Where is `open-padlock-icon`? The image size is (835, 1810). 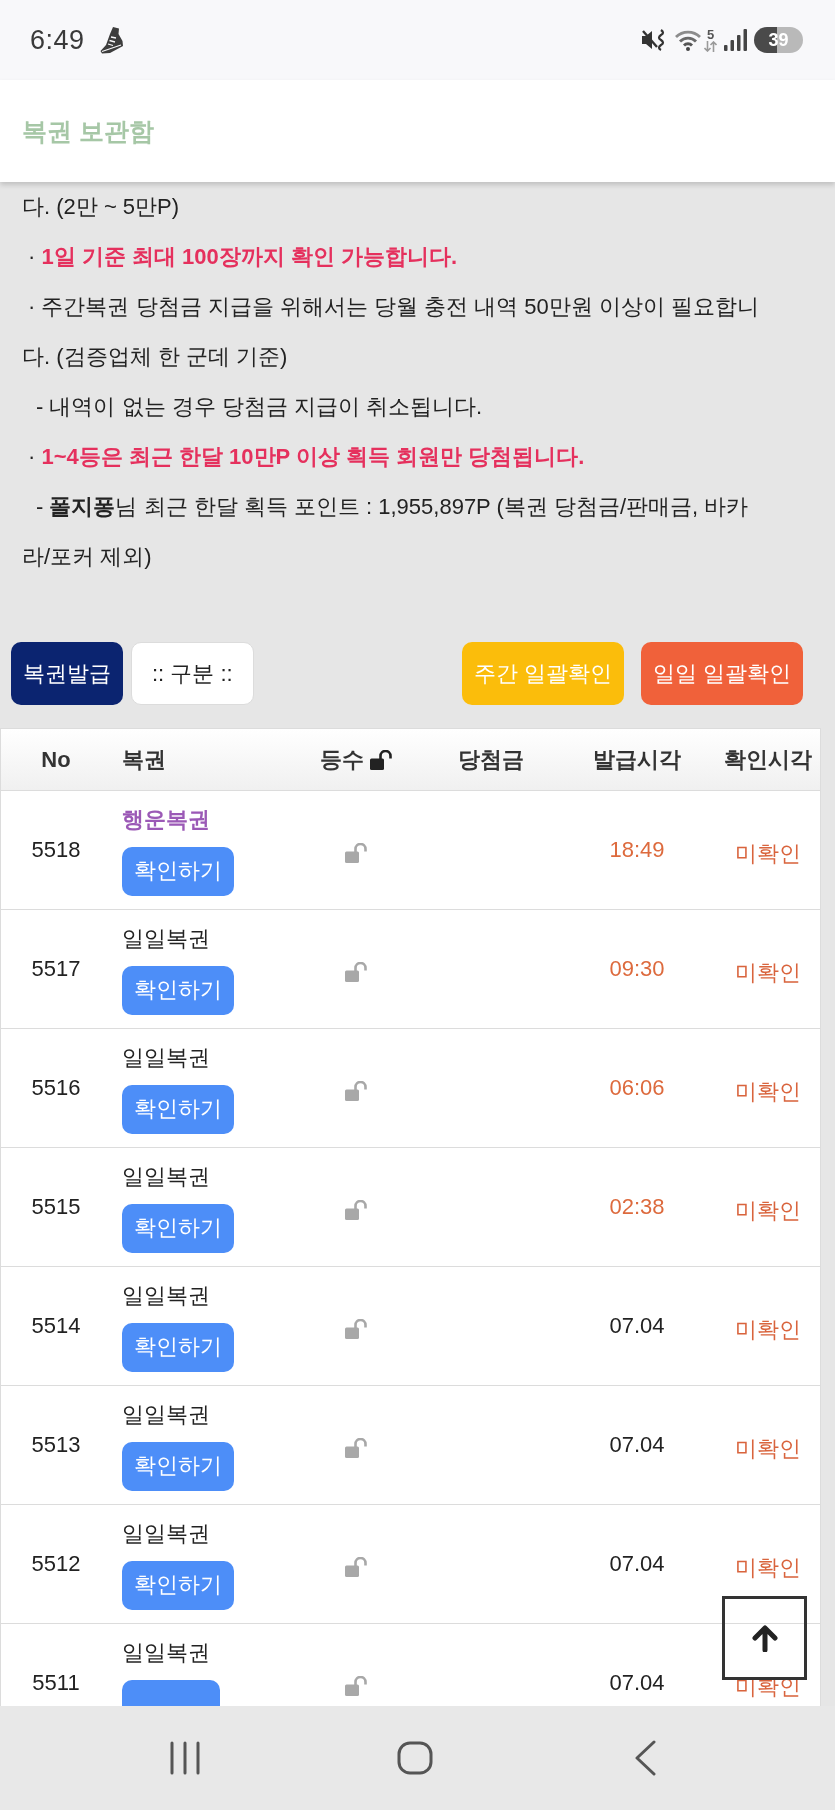 open-padlock-icon is located at coordinates (382, 759).